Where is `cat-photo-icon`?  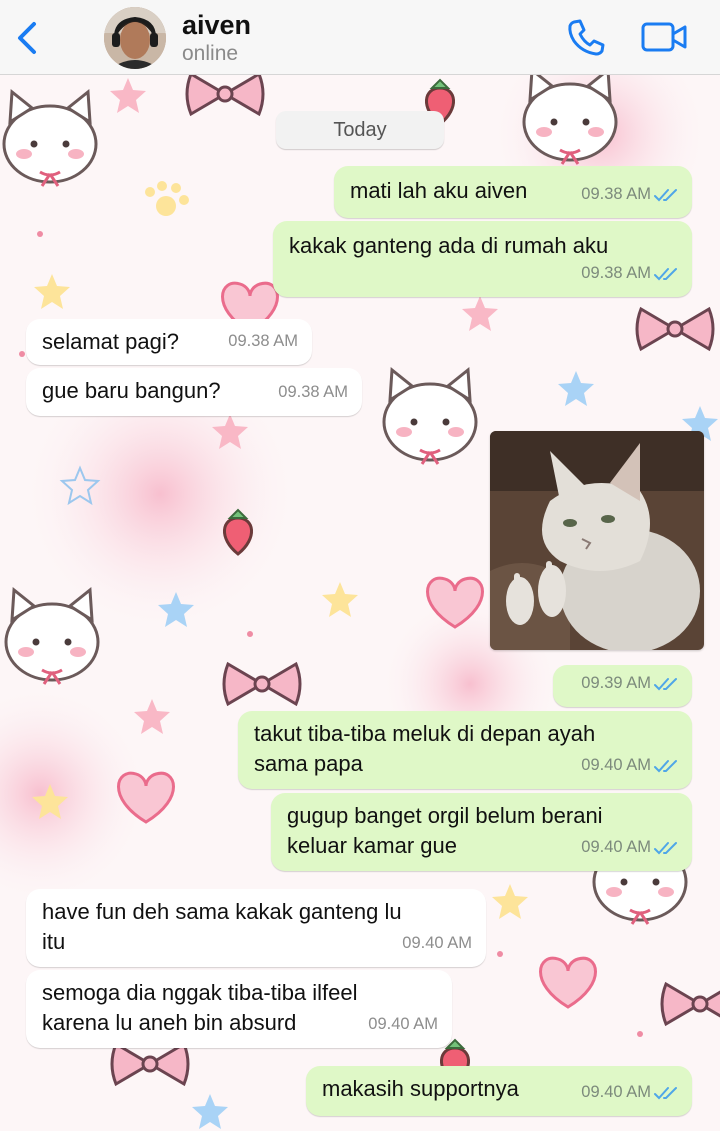
cat-photo-icon is located at coordinates (597, 540).